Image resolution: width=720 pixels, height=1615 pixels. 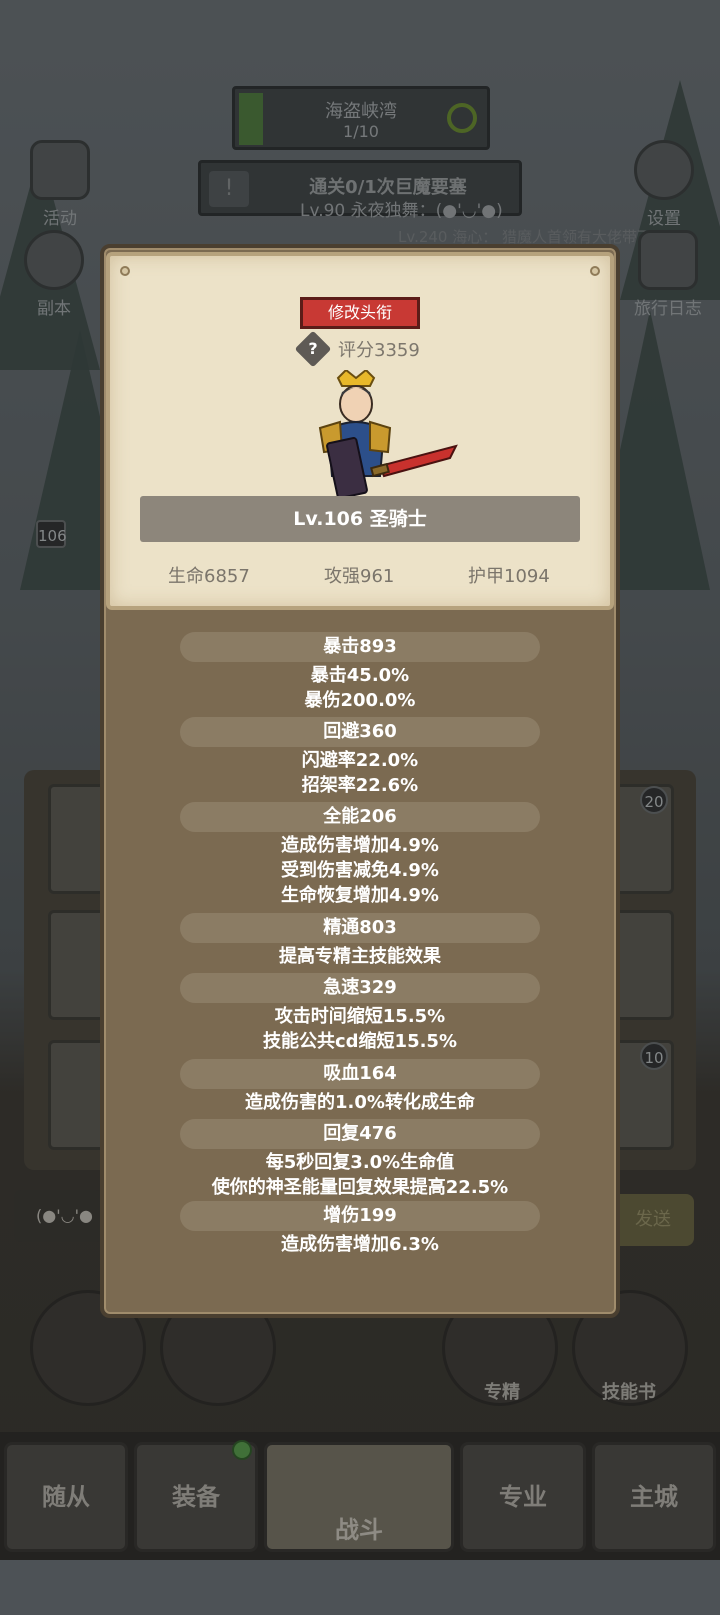 What do you see at coordinates (379, 350) in the screenshot?
I see `score-text: 评分3359` at bounding box center [379, 350].